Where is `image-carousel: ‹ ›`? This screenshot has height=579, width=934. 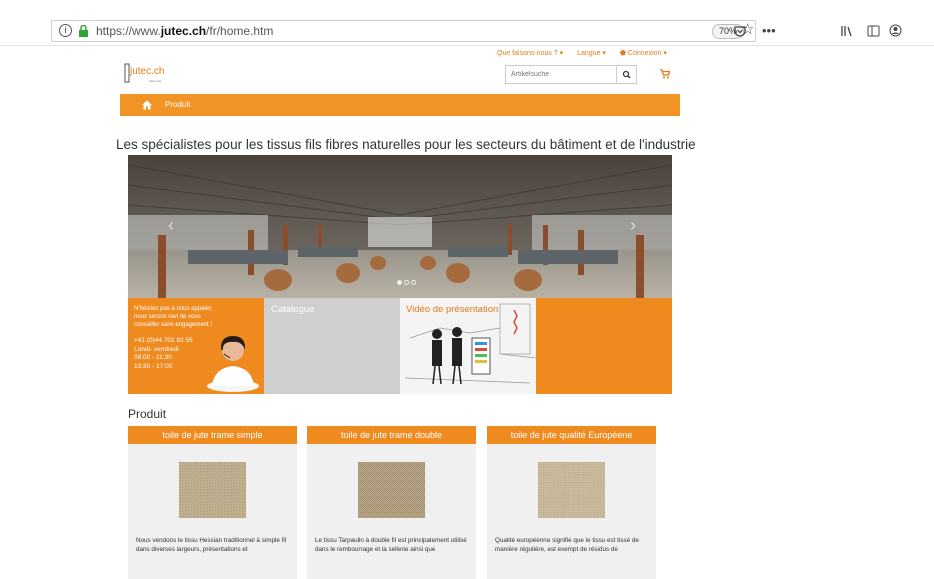 image-carousel: ‹ › is located at coordinates (400, 226).